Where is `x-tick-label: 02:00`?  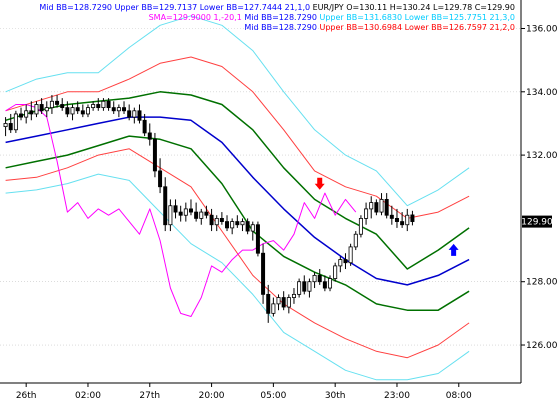 x-tick-label: 02:00 is located at coordinates (88, 396).